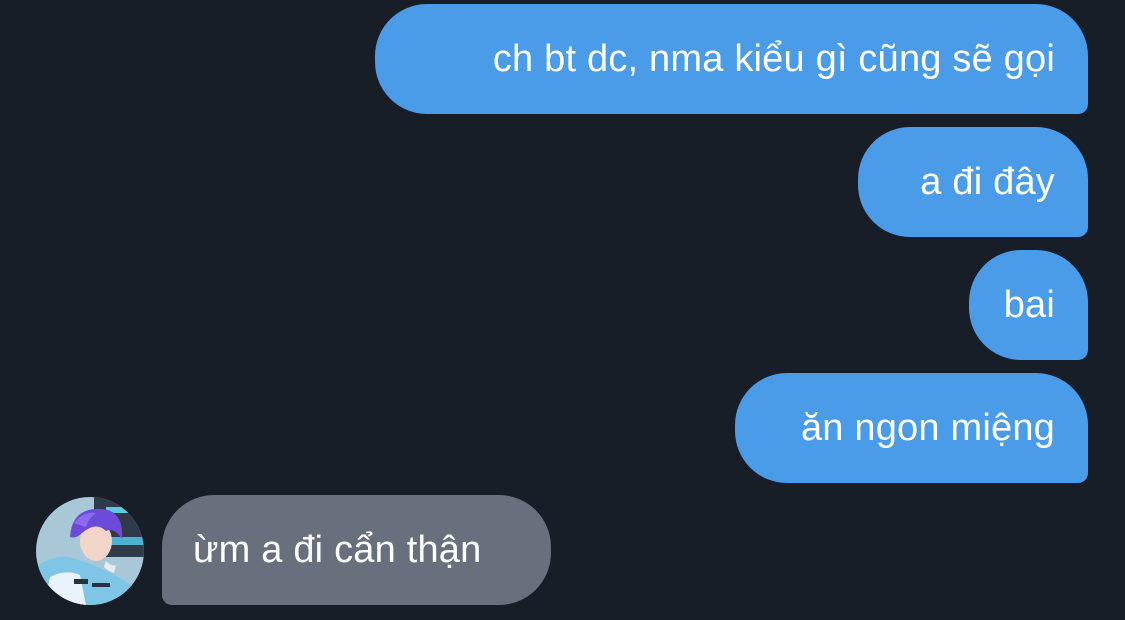 The width and height of the screenshot is (1125, 620). Describe the element at coordinates (337, 549) in the screenshot. I see `message-text: ừm a đi cẩn thận` at that location.